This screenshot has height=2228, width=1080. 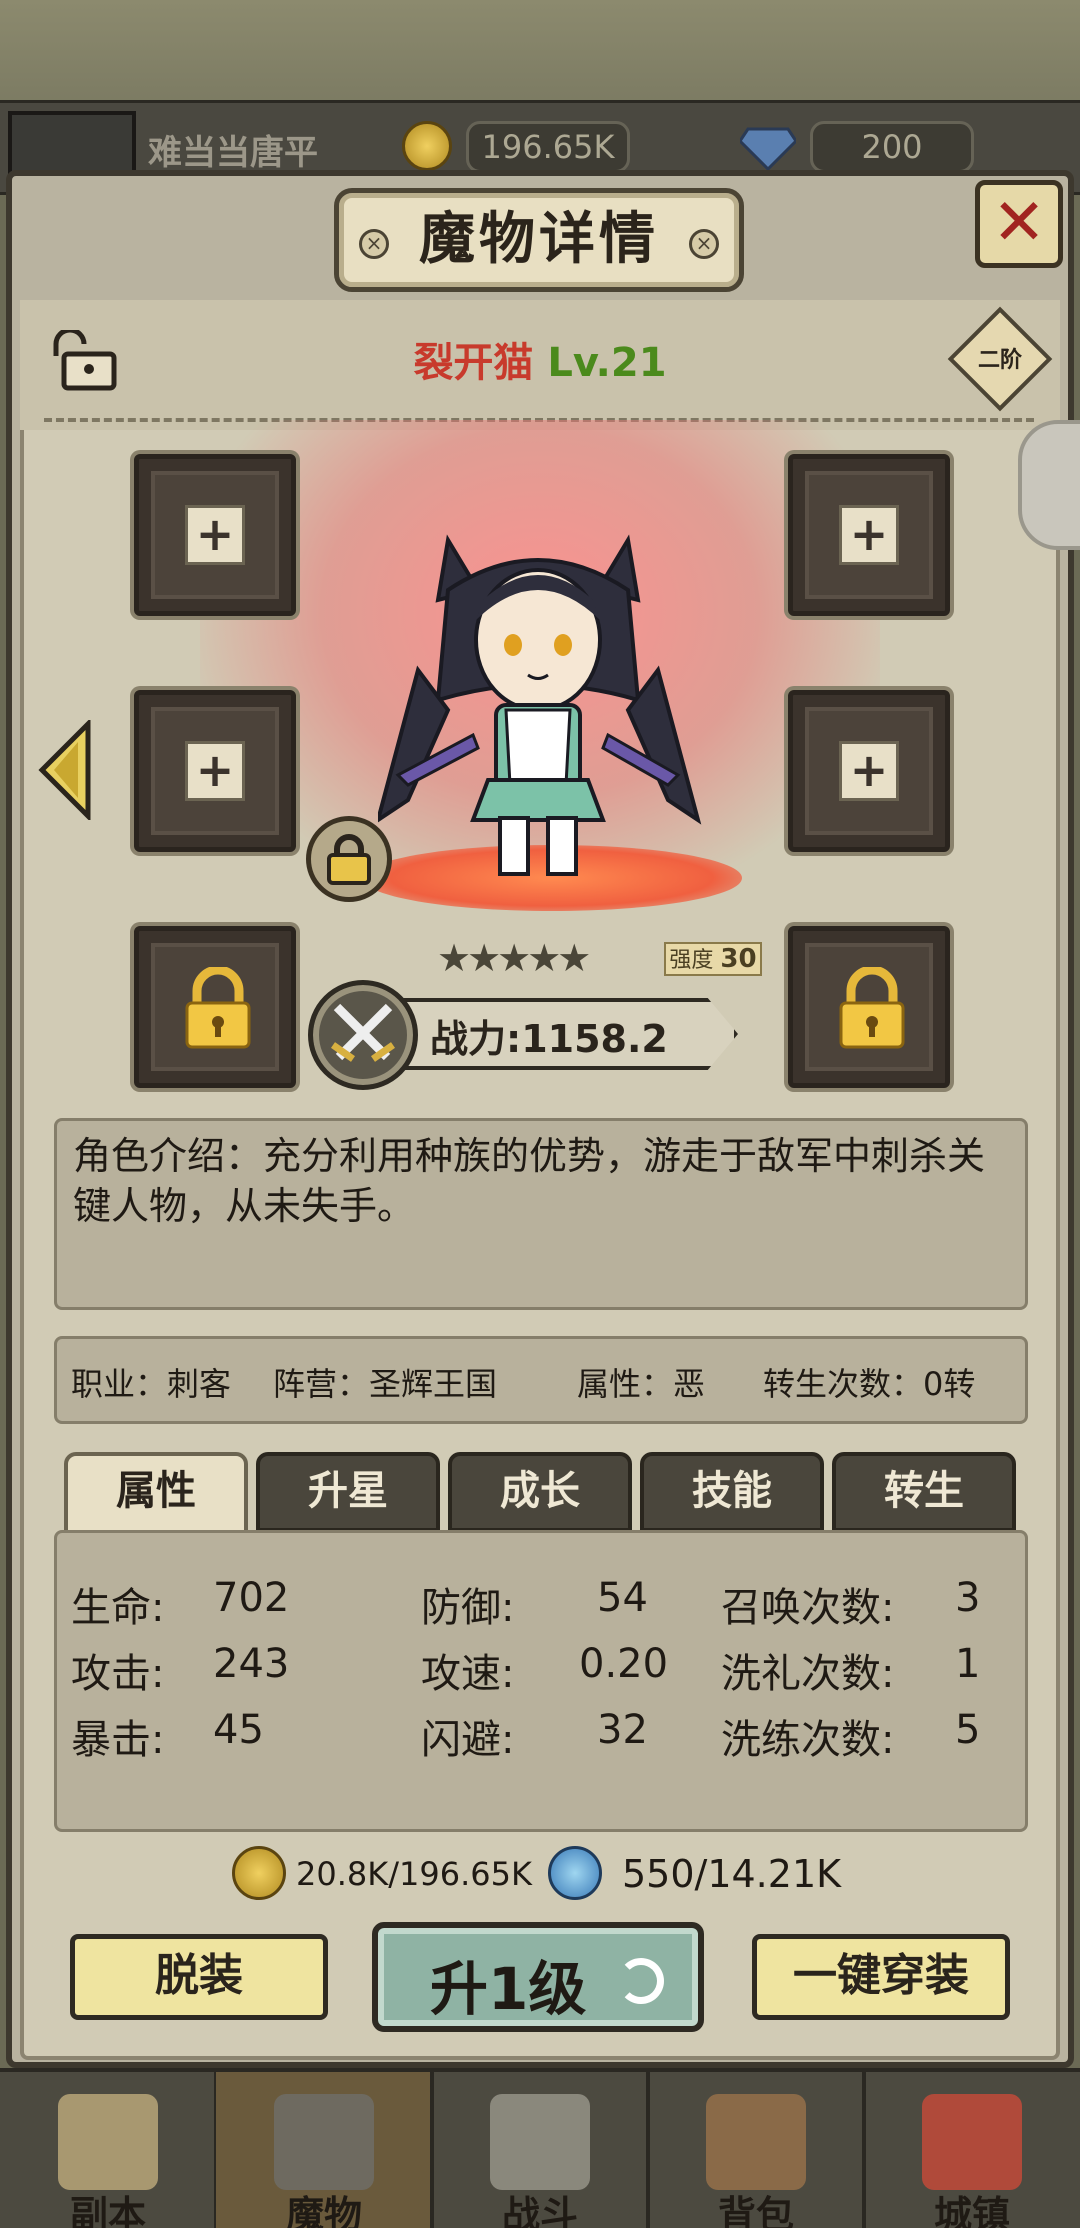 I want to click on nav-dungeon: 副本, so click(x=108, y=2150).